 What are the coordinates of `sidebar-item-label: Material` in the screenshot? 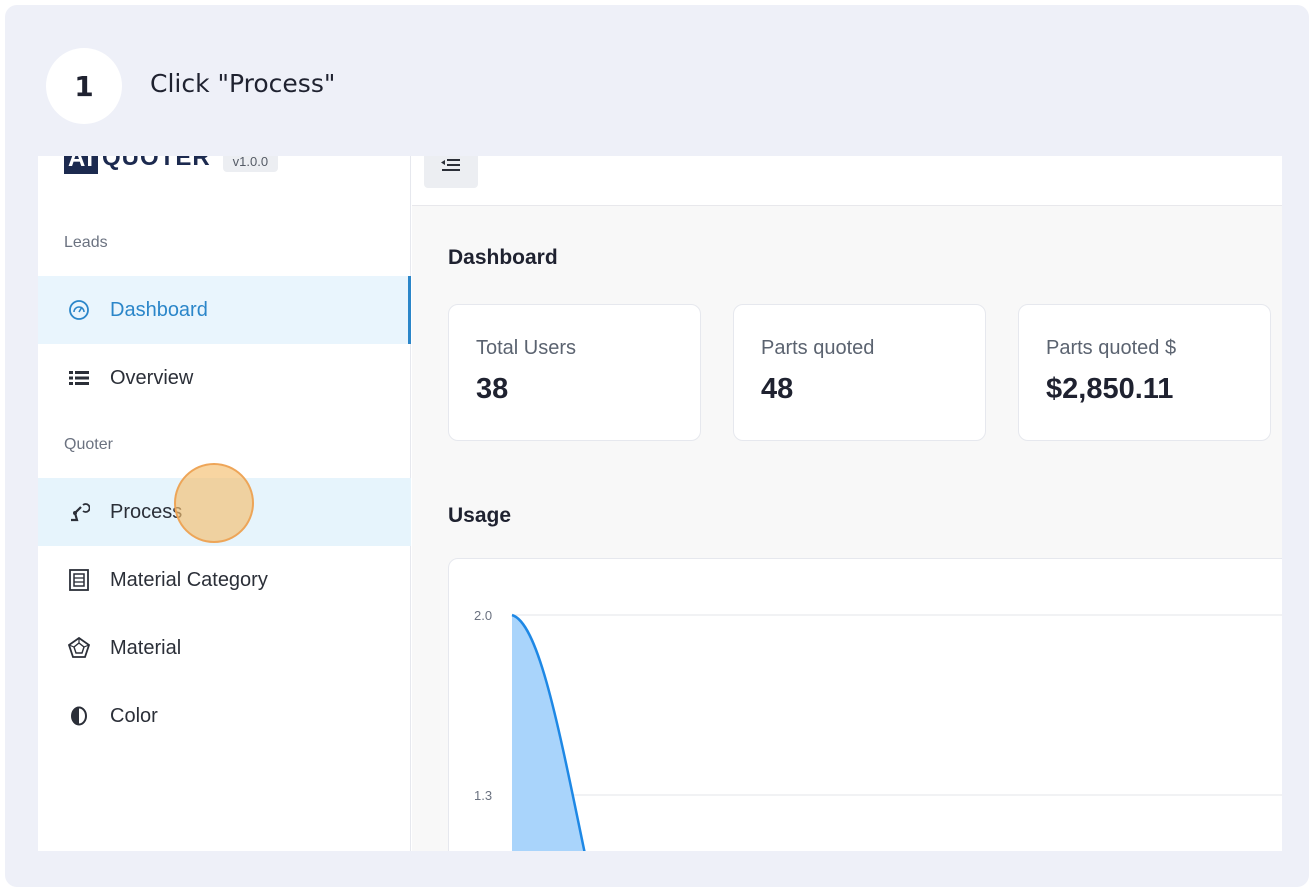 It's located at (146, 647).